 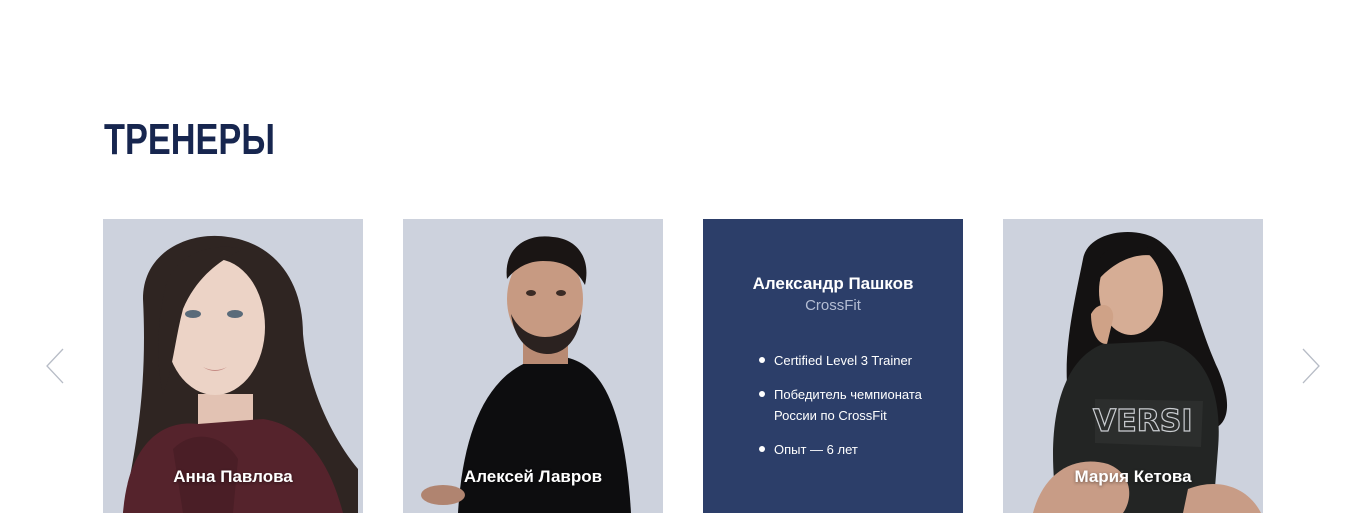 I want to click on trainer-card: VERSI Мария Кетова, so click(x=1133, y=366).